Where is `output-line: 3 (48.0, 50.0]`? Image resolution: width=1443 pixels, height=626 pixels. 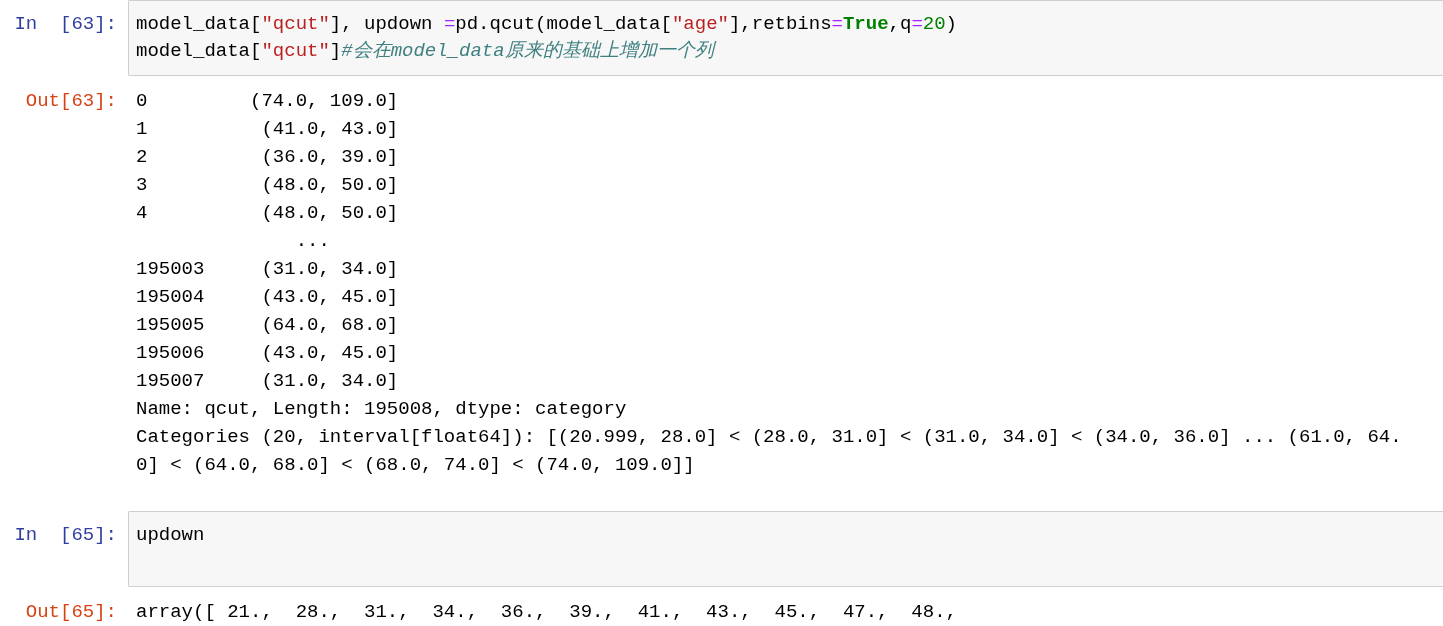
output-line: 3 (48.0, 50.0] is located at coordinates (267, 185).